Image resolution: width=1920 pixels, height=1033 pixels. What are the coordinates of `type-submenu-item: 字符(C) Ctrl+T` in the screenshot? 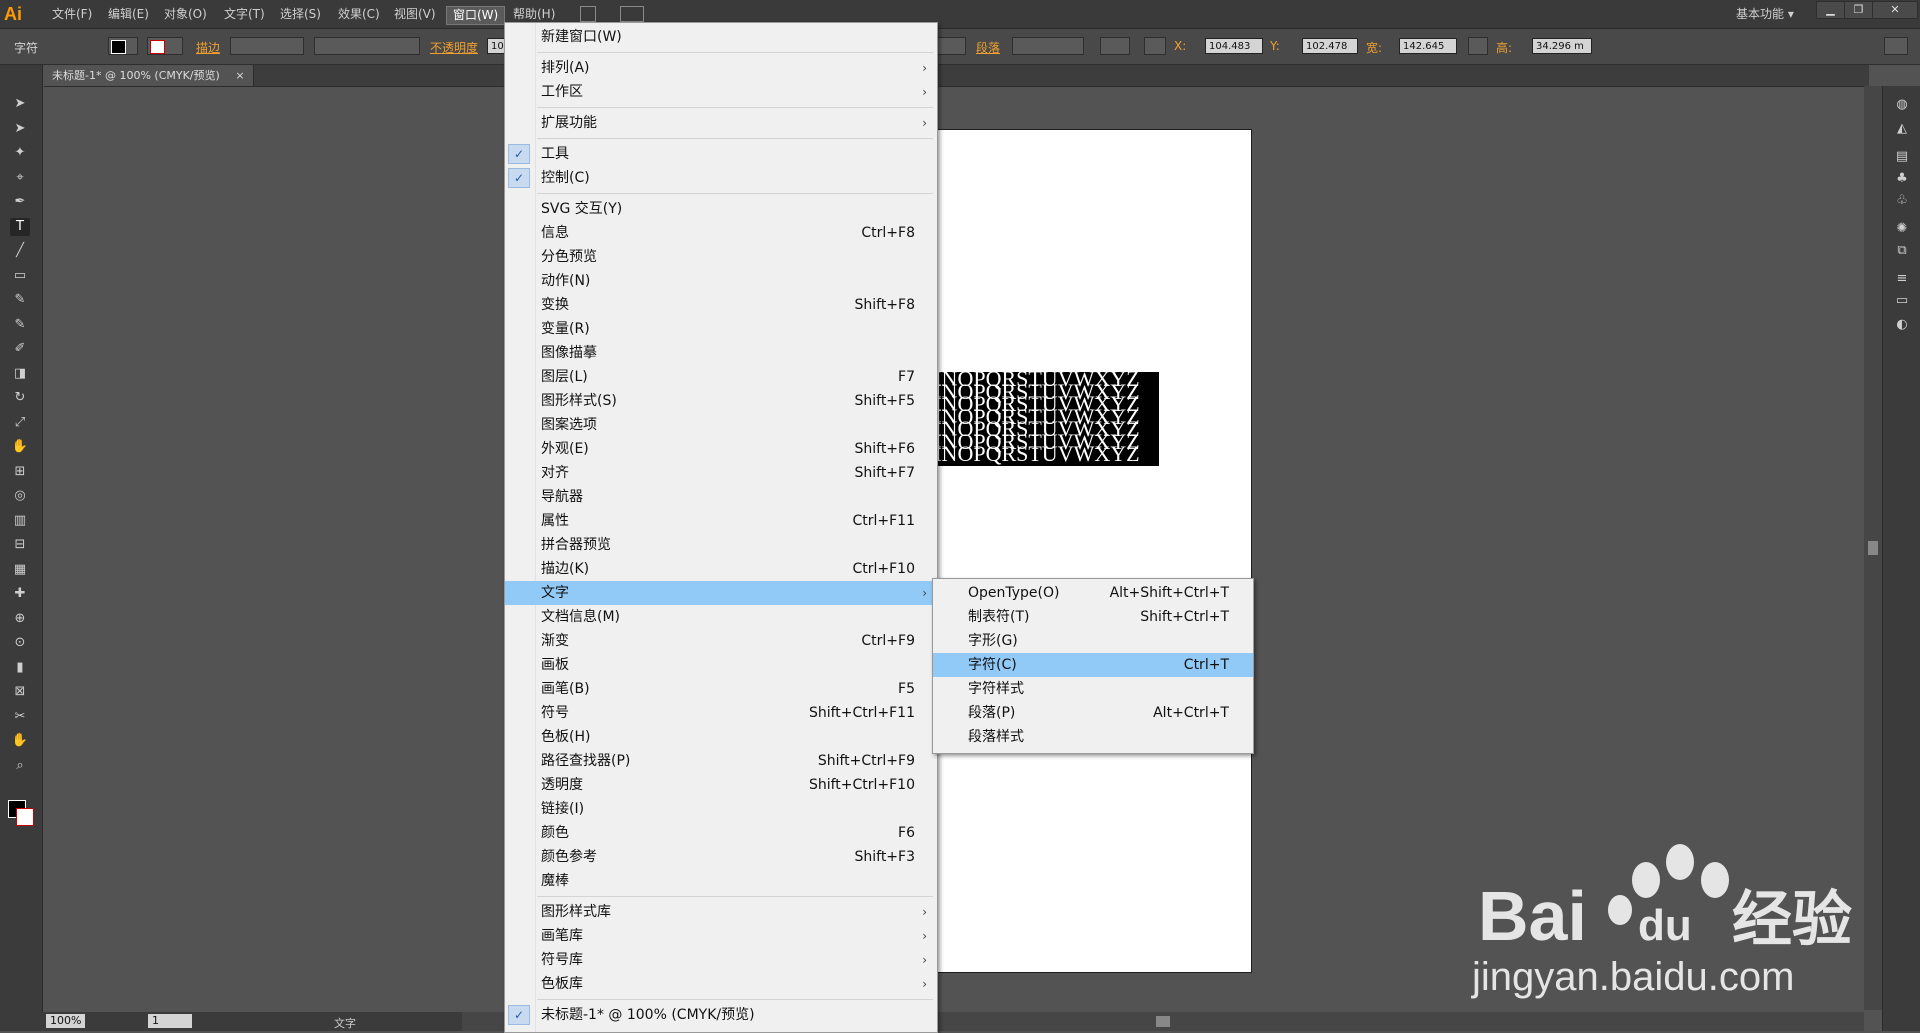 It's located at (1093, 665).